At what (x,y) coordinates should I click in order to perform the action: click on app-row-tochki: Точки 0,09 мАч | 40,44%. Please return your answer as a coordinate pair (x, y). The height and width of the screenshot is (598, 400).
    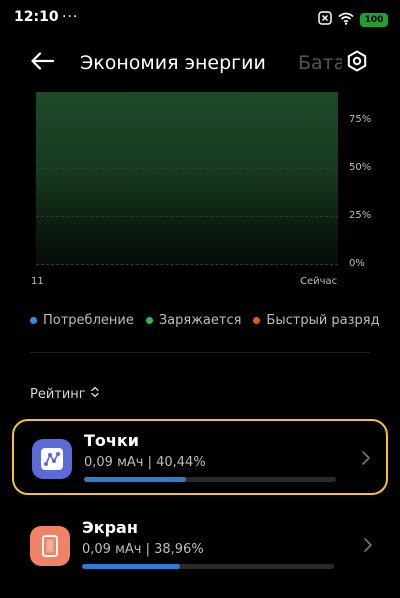
    Looking at the image, I should click on (200, 457).